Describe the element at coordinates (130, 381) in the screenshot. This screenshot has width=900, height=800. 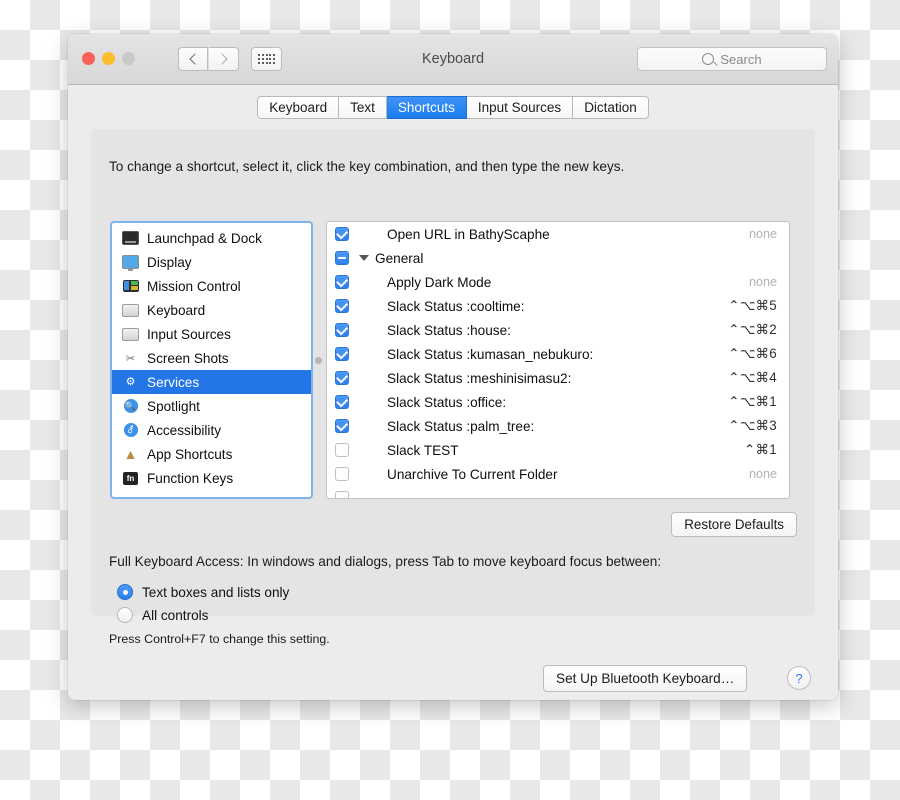
I see `gear-icon: ⚙` at that location.